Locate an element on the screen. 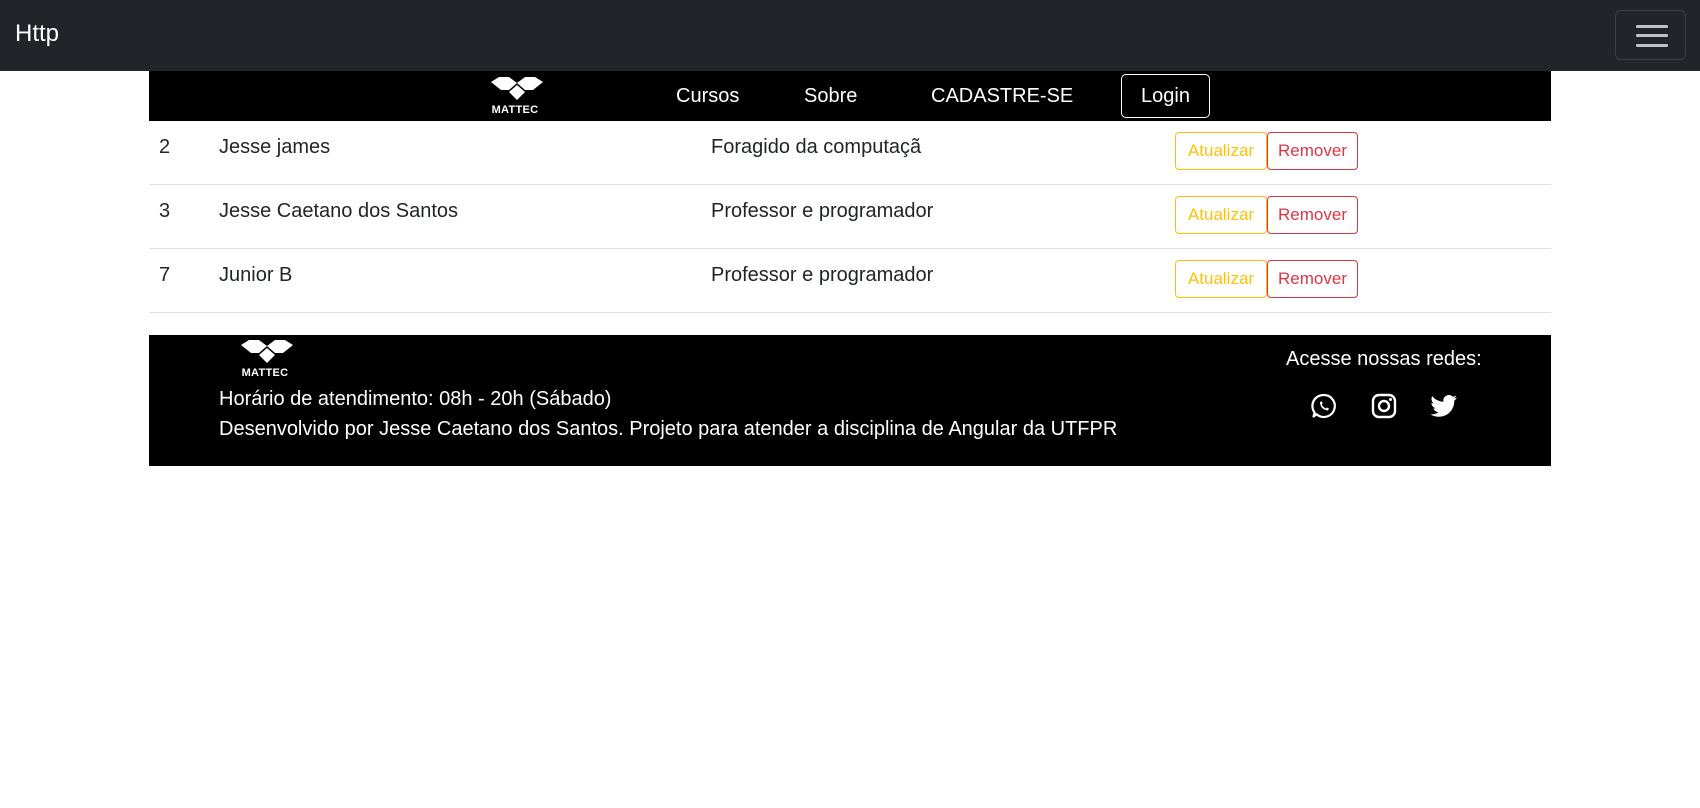 The height and width of the screenshot is (808, 1700). row-description: Foragido da computaçã is located at coordinates (816, 147).